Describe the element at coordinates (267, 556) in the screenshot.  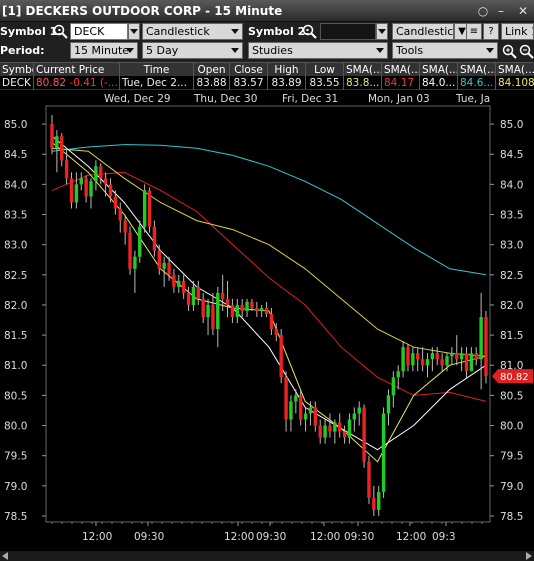
I see `chart-scrollbar` at that location.